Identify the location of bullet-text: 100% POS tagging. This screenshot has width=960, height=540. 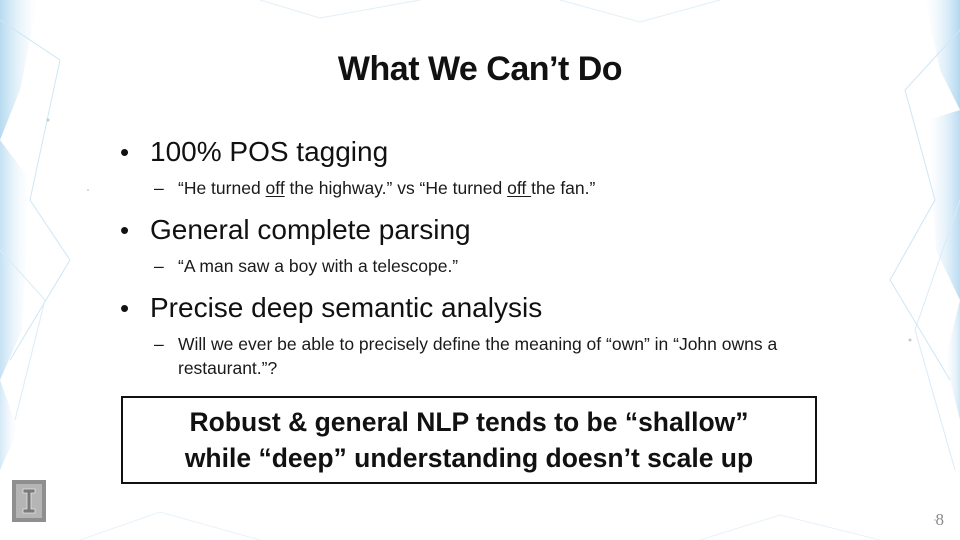
(478, 152).